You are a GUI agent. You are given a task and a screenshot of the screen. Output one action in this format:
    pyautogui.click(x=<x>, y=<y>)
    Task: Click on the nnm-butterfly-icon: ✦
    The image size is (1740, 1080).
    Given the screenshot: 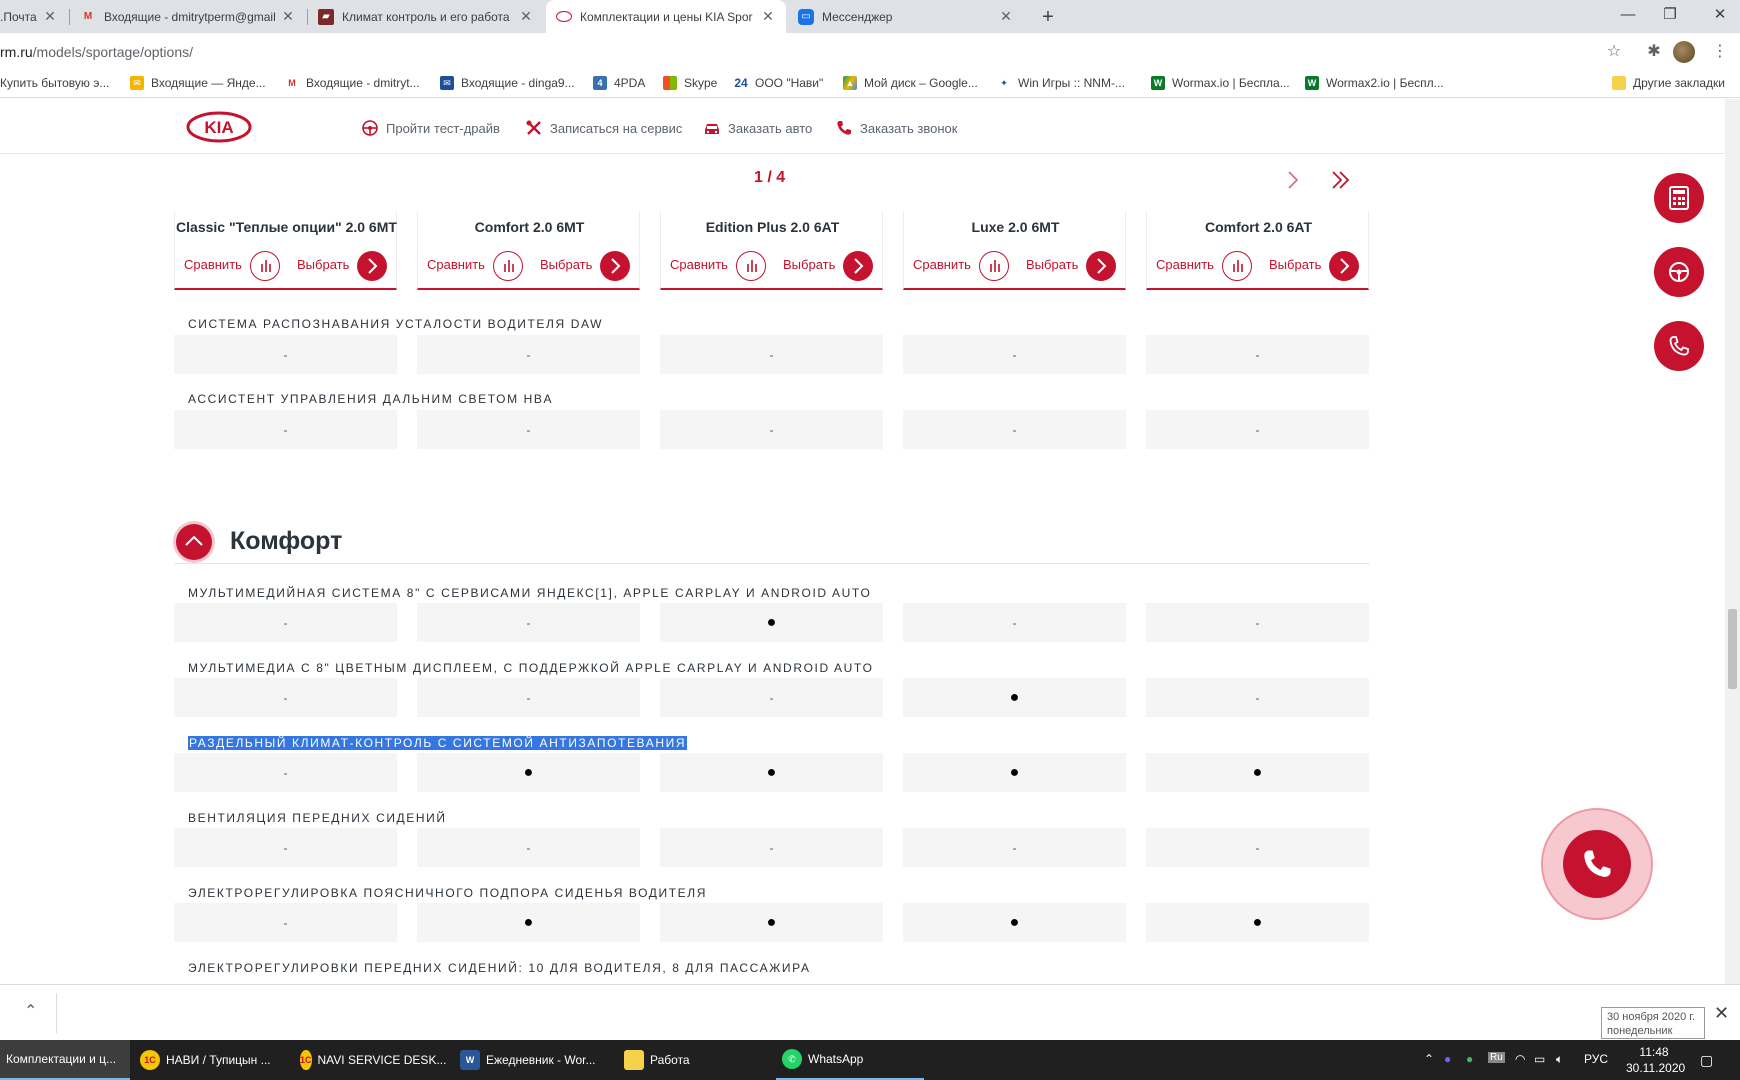 What is the action you would take?
    pyautogui.click(x=1004, y=83)
    